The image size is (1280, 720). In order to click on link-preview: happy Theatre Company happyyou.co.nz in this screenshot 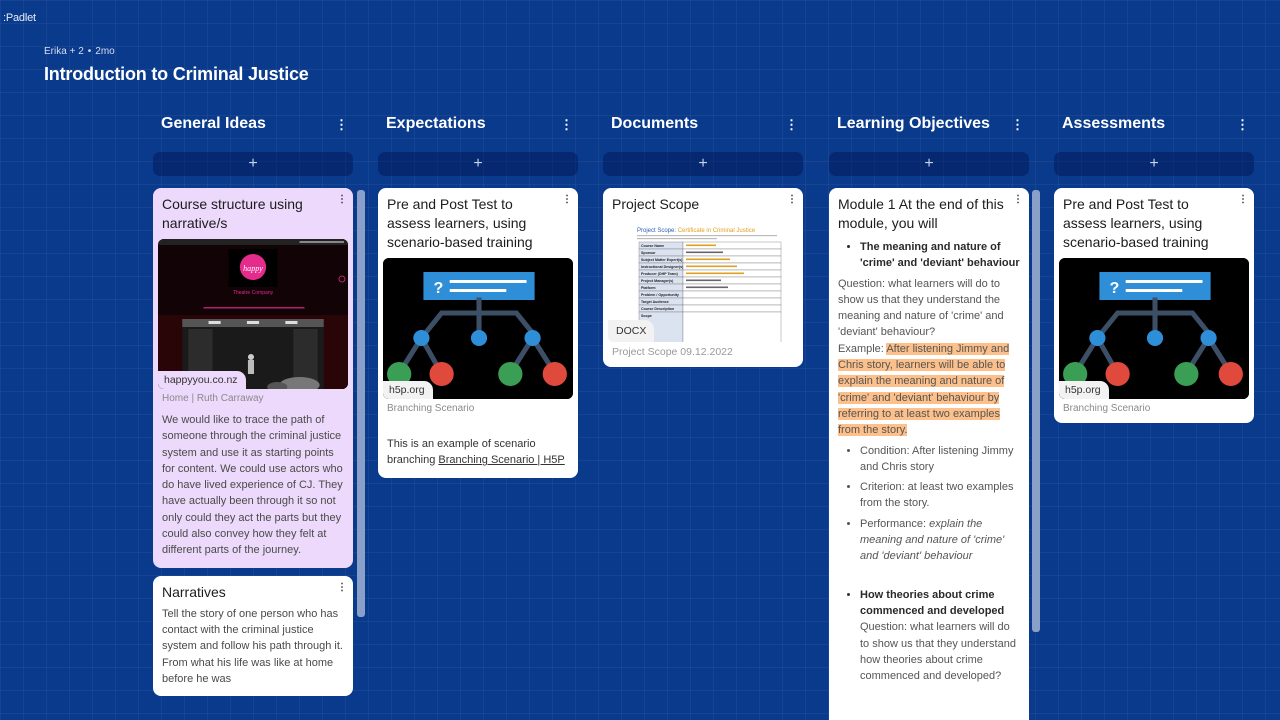, I will do `click(253, 314)`.